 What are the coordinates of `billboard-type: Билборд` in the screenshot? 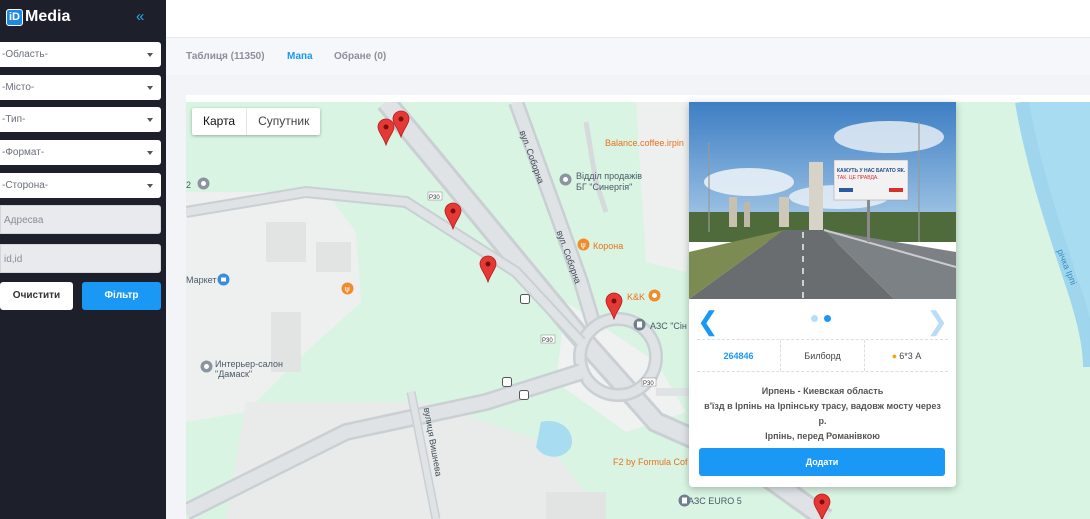 It's located at (822, 355).